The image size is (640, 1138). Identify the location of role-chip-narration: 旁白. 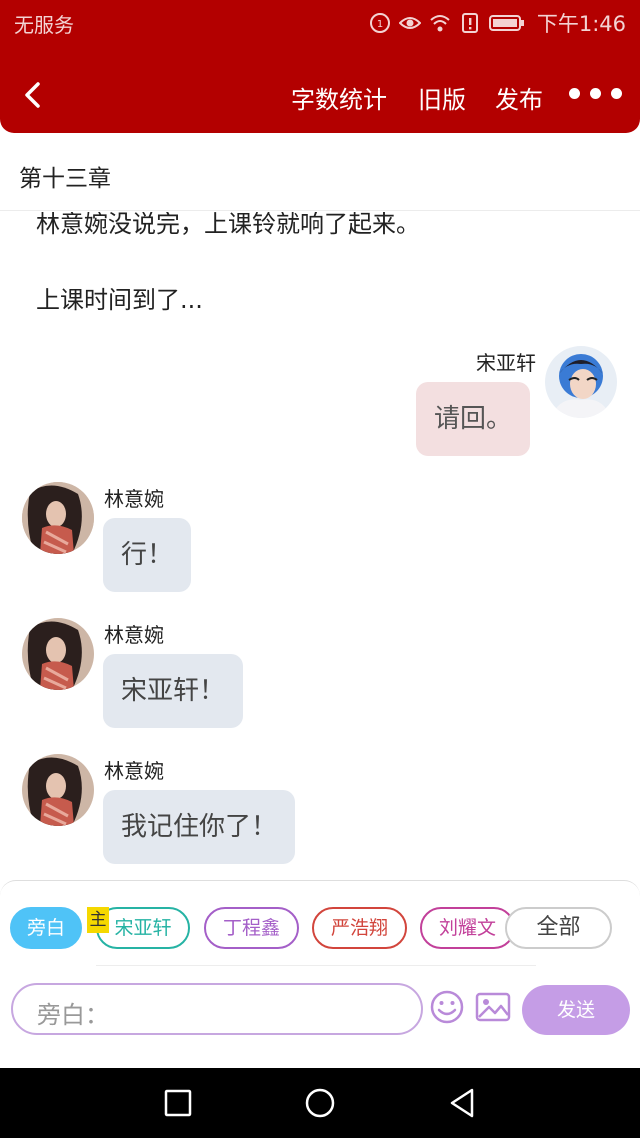
(46, 928).